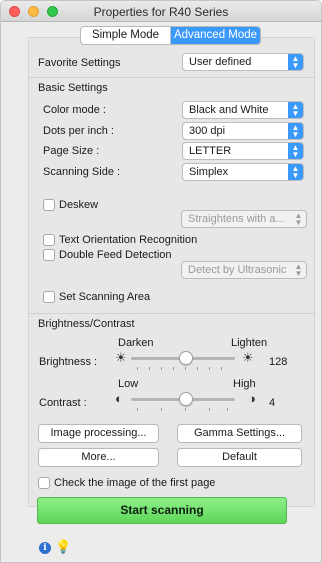 This screenshot has width=322, height=563. I want to click on double-feed-checkbox, so click(49, 255).